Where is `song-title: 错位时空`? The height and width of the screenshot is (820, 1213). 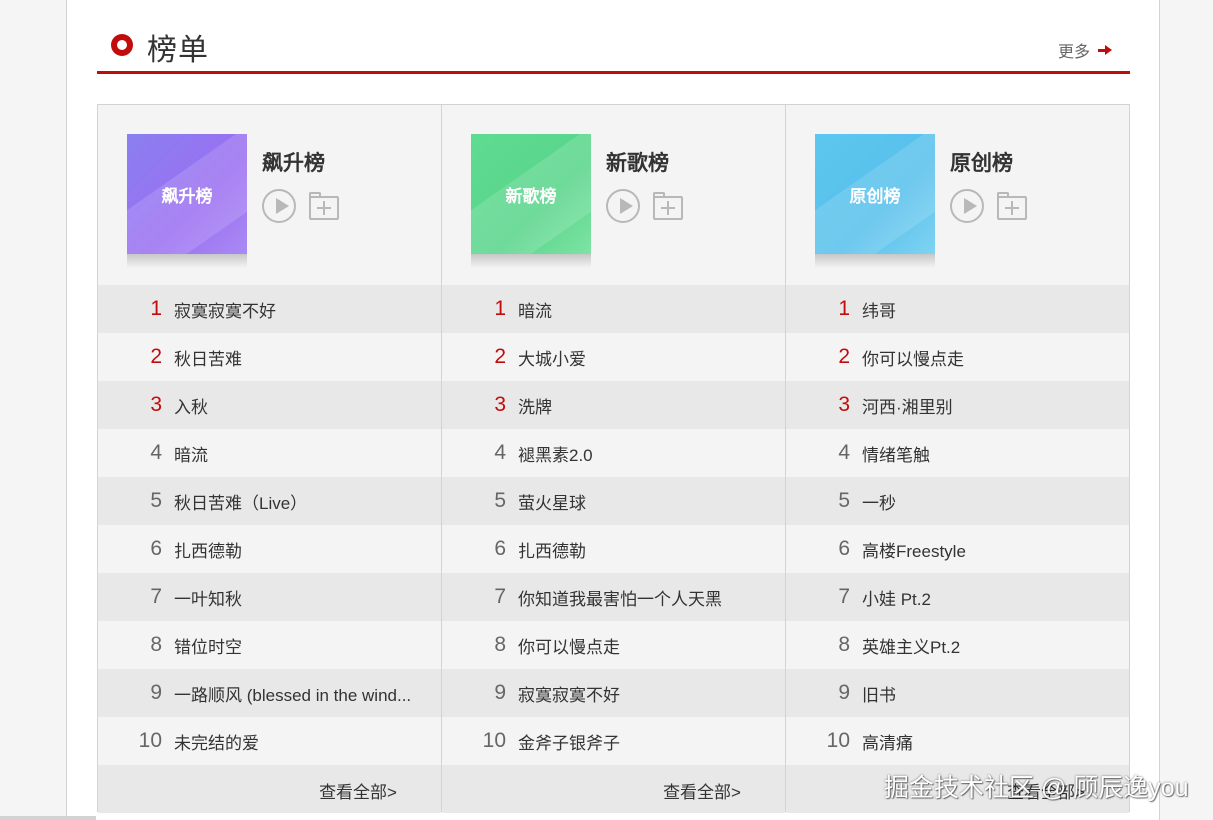 song-title: 错位时空 is located at coordinates (208, 645).